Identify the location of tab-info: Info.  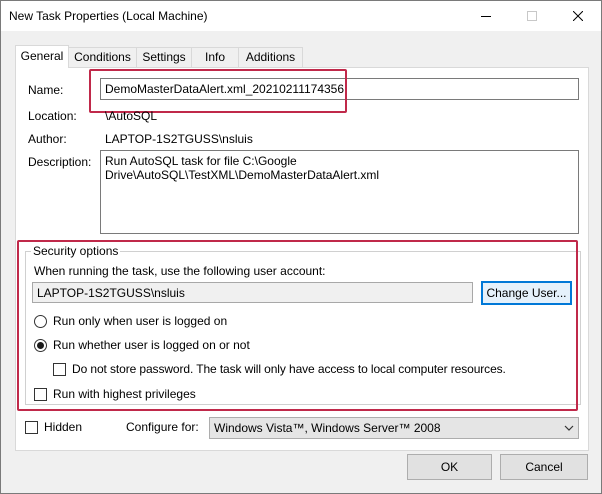
(215, 57).